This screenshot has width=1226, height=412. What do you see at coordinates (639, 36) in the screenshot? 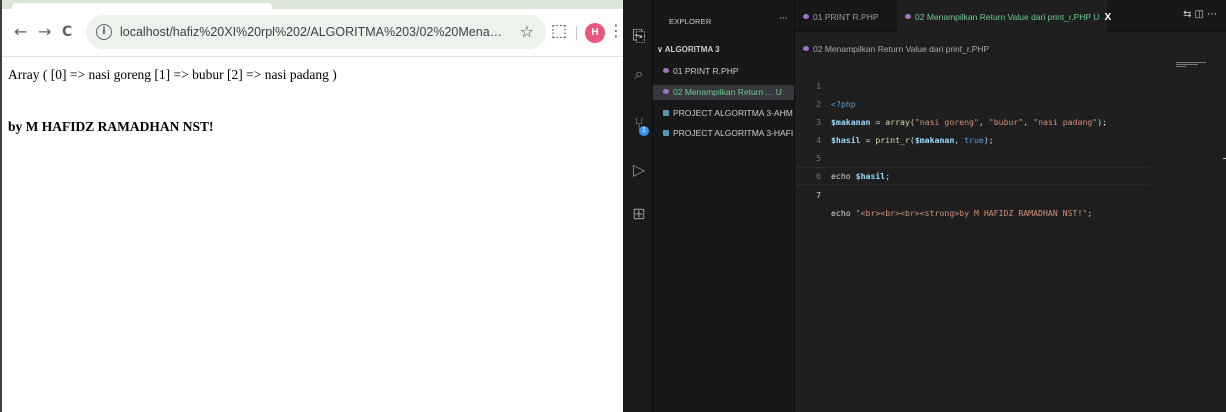
I see `explorer-files-icon: ⎘` at bounding box center [639, 36].